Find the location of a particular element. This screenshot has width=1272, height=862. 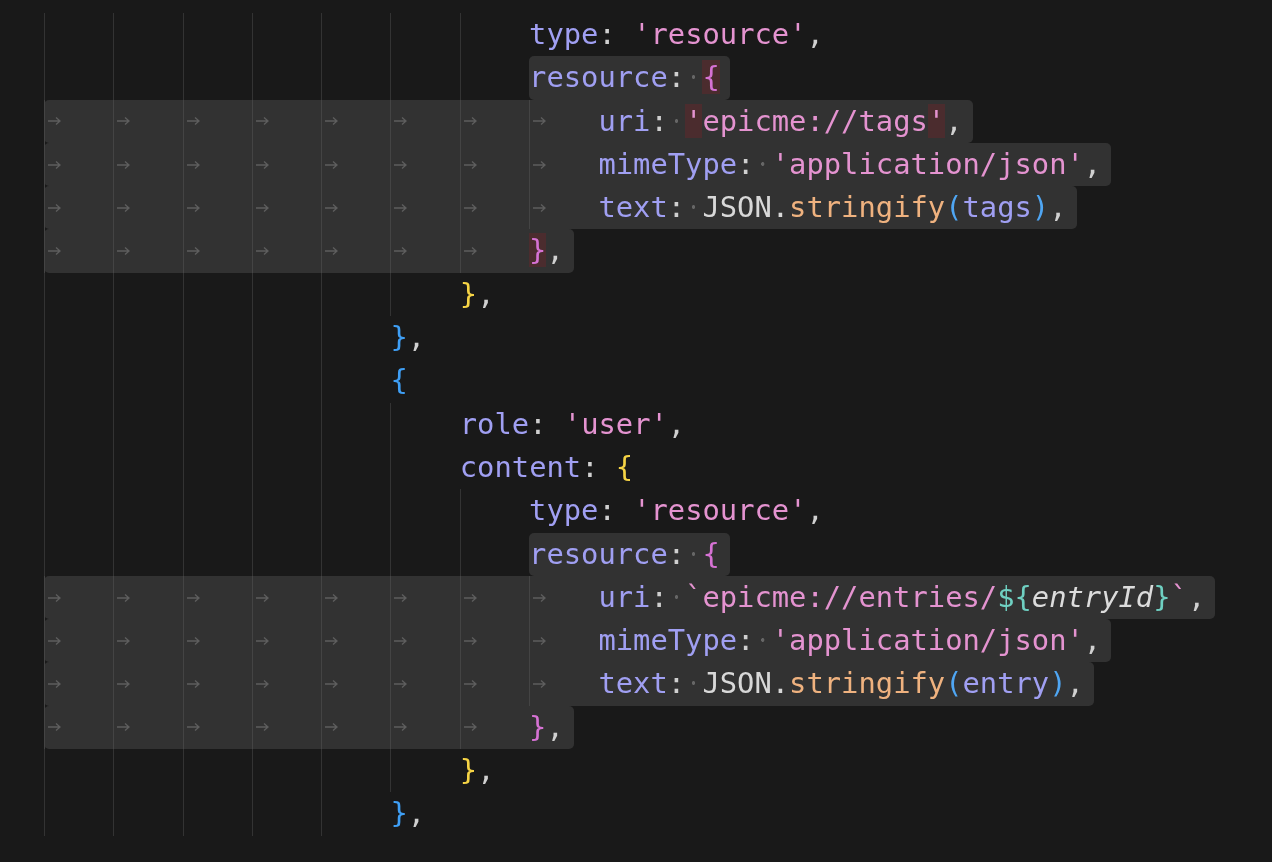

code-line: uri: 'epicme://tags', is located at coordinates (780, 121).